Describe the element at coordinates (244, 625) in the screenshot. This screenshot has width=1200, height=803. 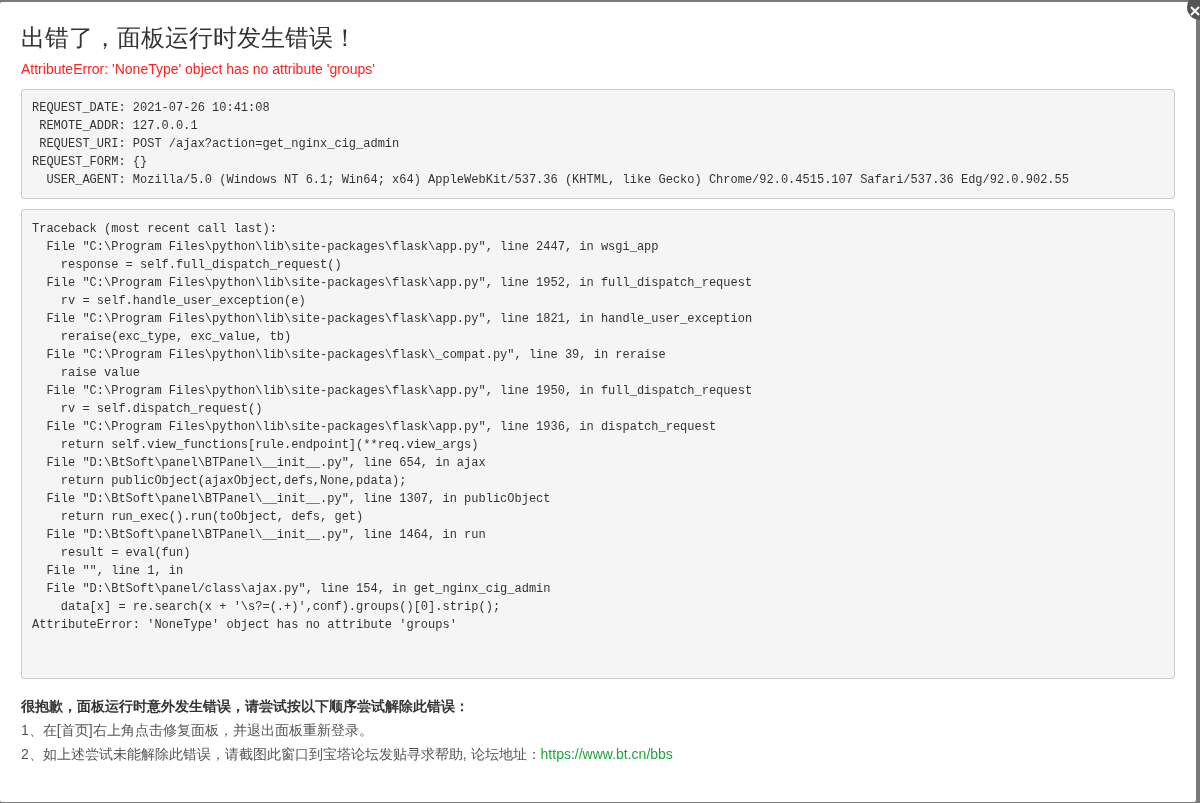
I see `traceback-line: AttributeError: 'NoneType' object has no attribute 'groups'` at that location.